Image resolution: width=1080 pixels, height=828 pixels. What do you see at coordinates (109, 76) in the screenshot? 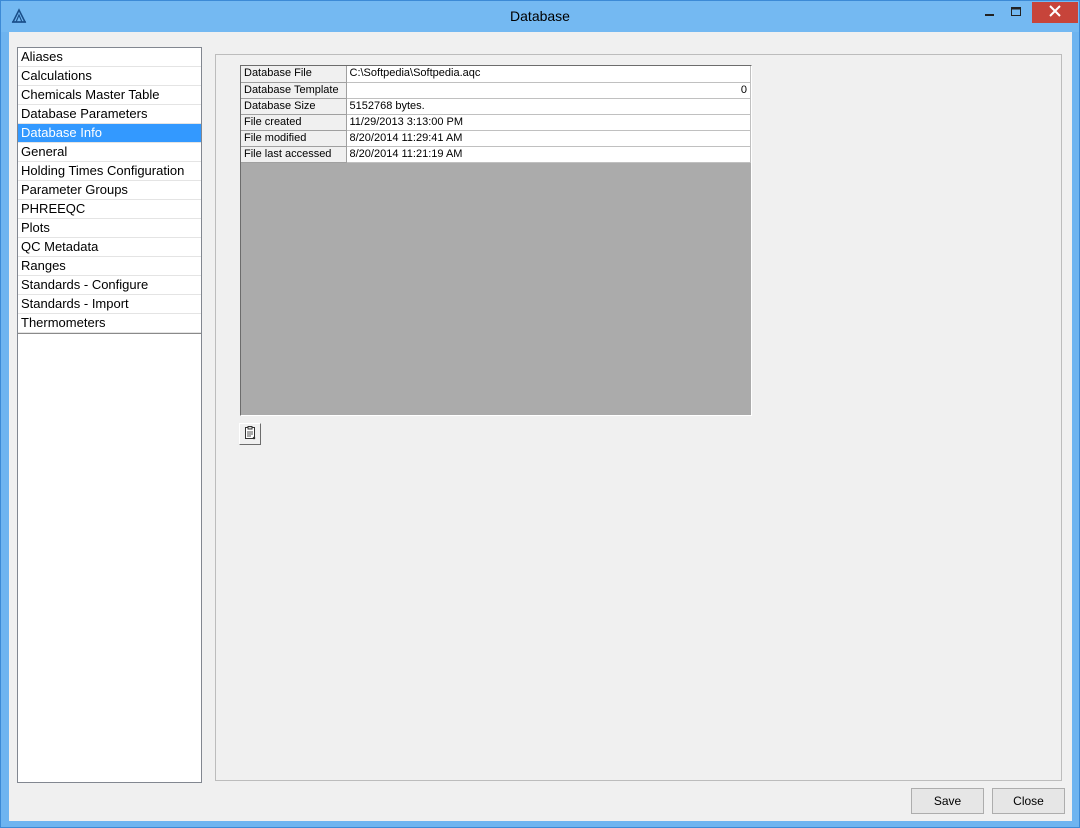
I see `sidebar-item-calculations: Calculations` at bounding box center [109, 76].